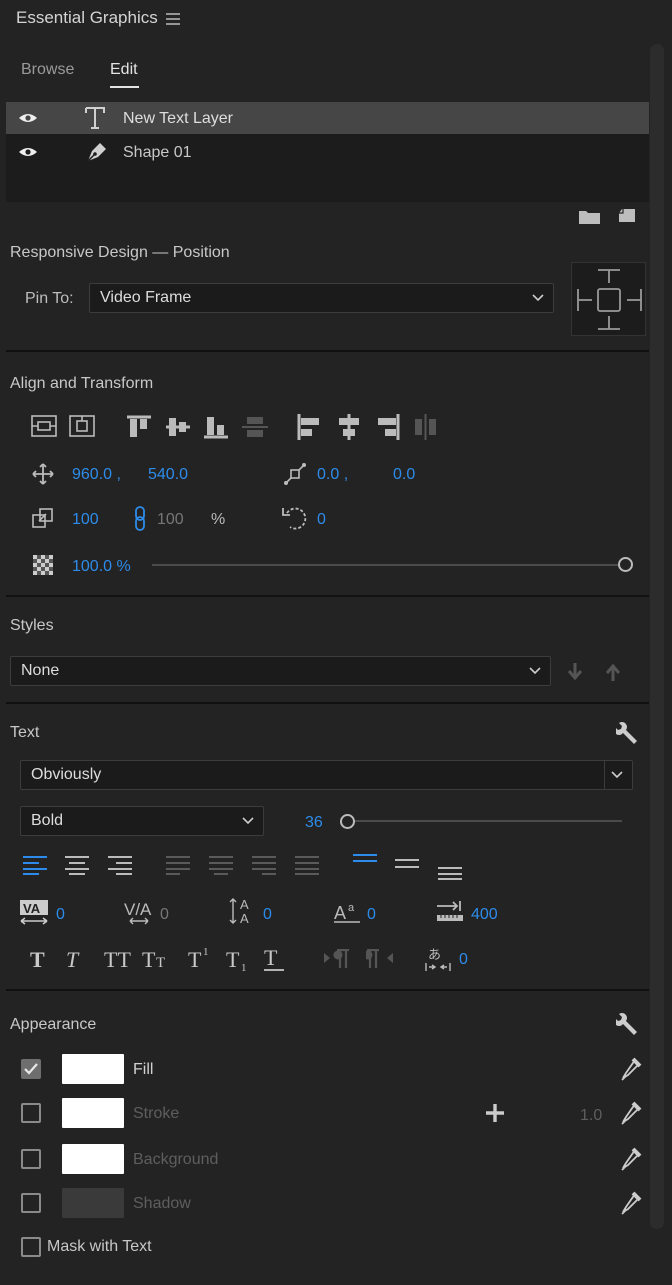 The height and width of the screenshot is (1285, 672). Describe the element at coordinates (66, 774) in the screenshot. I see `font-value: Obviously` at that location.